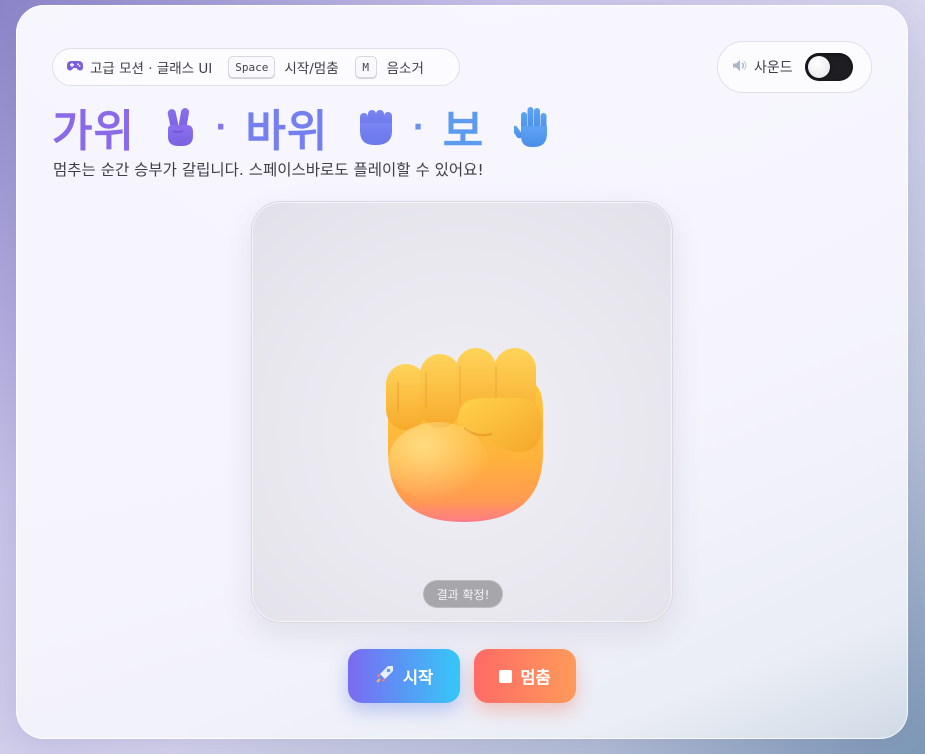 The width and height of the screenshot is (925, 754). Describe the element at coordinates (506, 676) in the screenshot. I see `stop-square-icon` at that location.